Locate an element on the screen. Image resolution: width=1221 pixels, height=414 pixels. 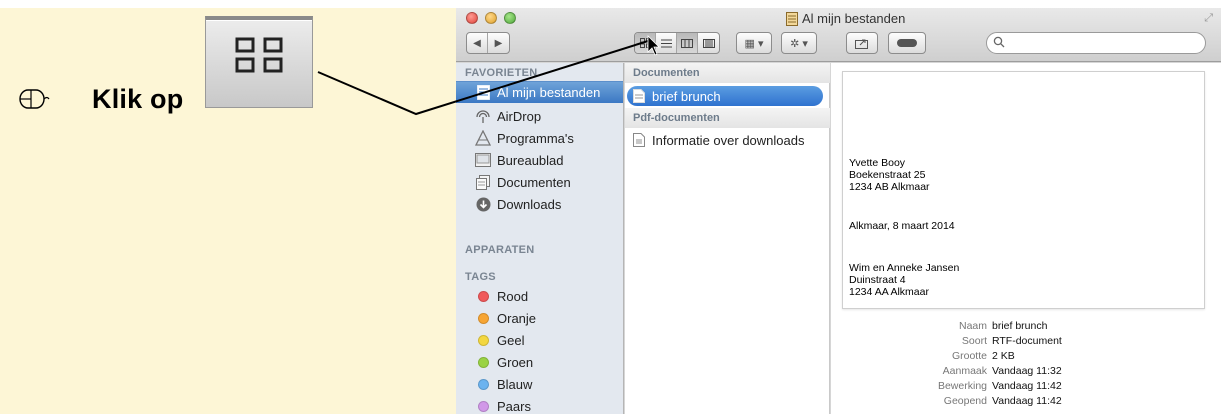
sidebar-item-desktop: Bureaublad is located at coordinates (539, 160).